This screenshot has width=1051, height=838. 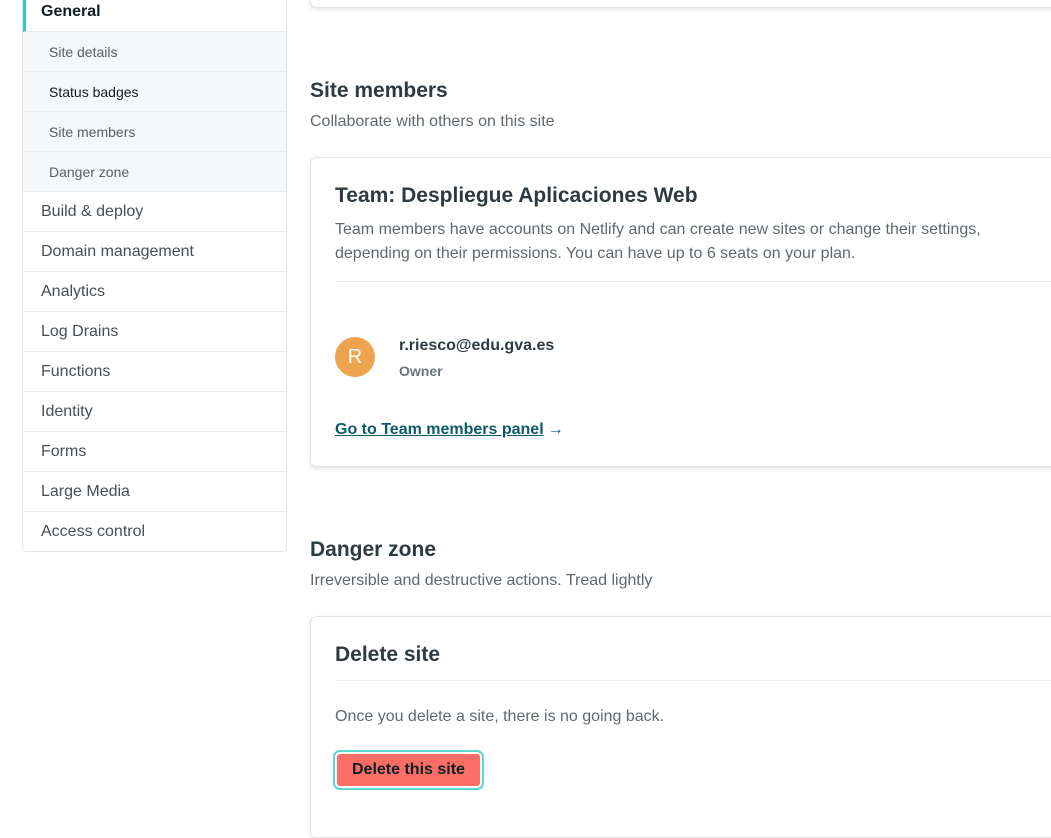 I want to click on link-label: Go to Team members panel, so click(x=439, y=429).